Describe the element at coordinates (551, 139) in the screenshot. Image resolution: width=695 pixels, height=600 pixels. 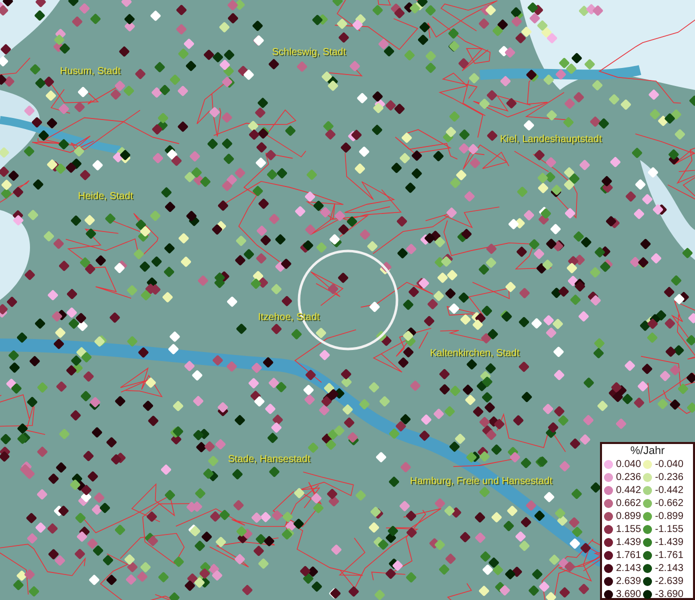
I see `place-label: Kiel, Landeshauptstadt` at that location.